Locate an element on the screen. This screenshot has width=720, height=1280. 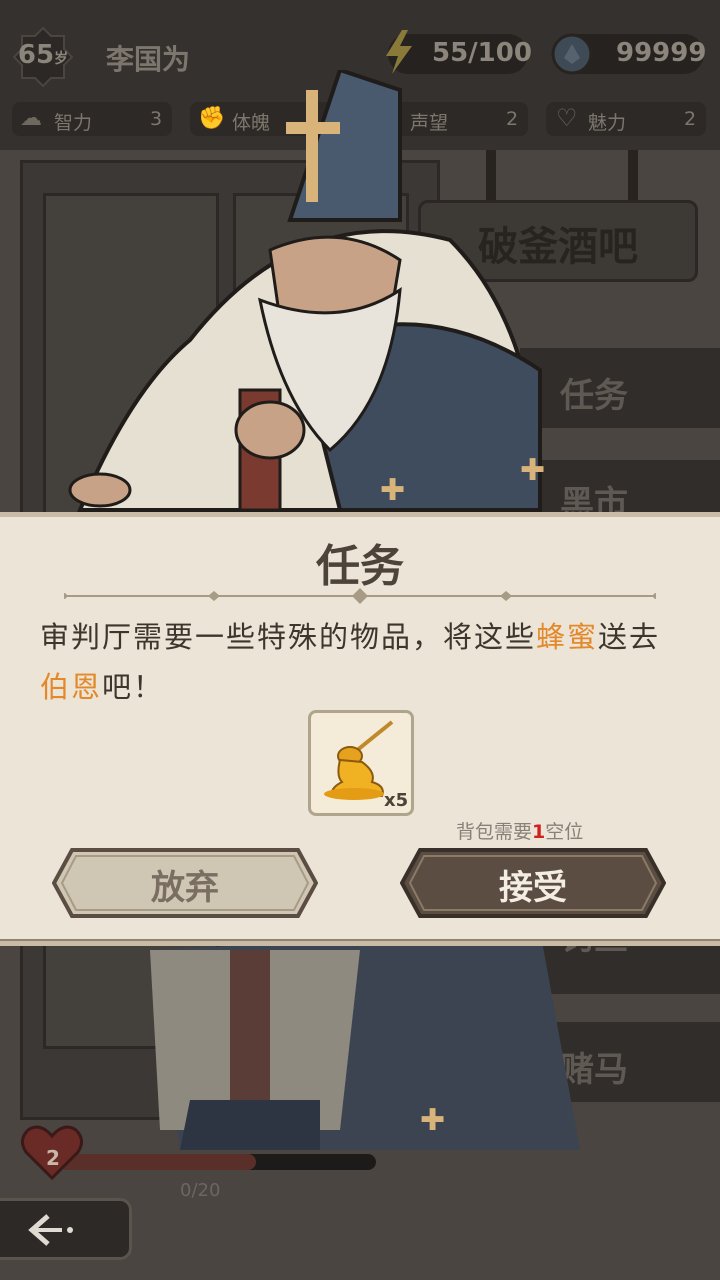
energy-value: 55/100 is located at coordinates (482, 53).